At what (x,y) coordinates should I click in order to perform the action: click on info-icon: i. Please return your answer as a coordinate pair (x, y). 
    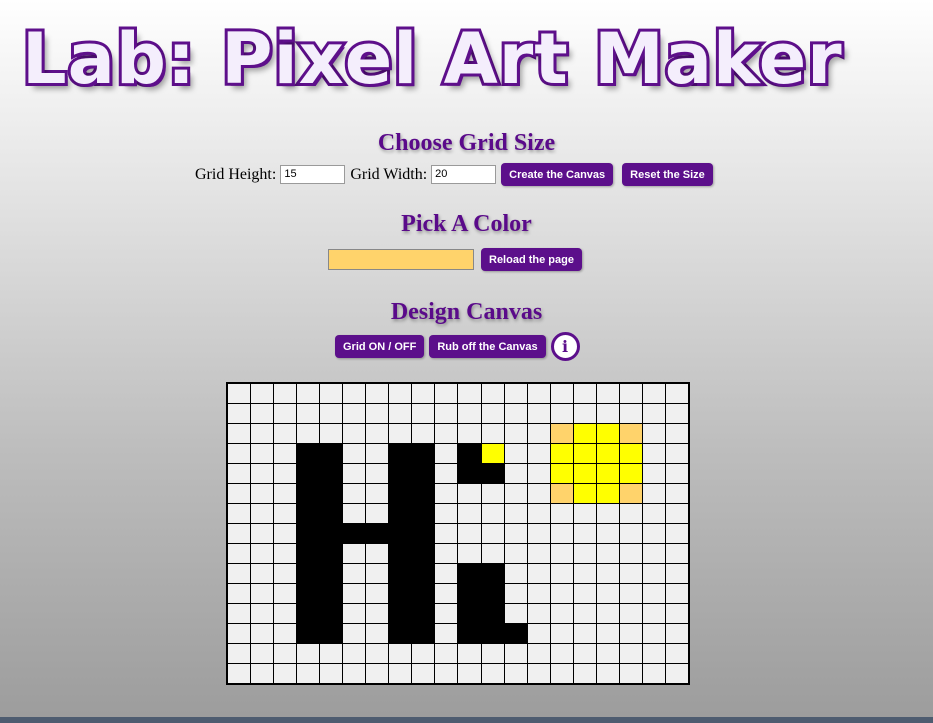
    Looking at the image, I should click on (565, 346).